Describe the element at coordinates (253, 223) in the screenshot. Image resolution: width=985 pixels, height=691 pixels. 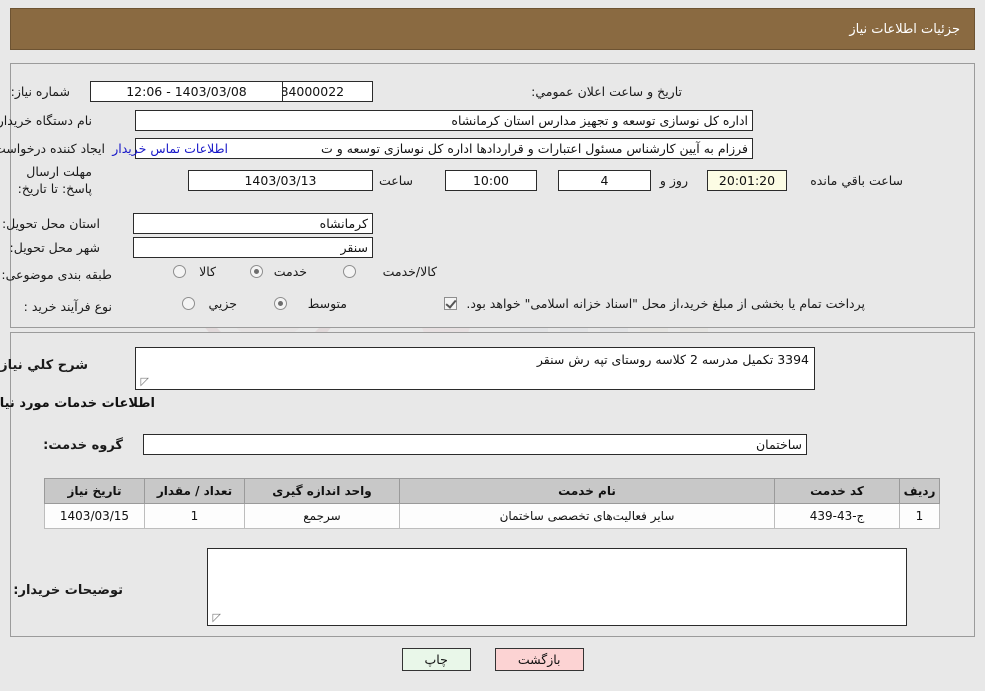
I see `delivery-province-value: کرمانشاه` at that location.